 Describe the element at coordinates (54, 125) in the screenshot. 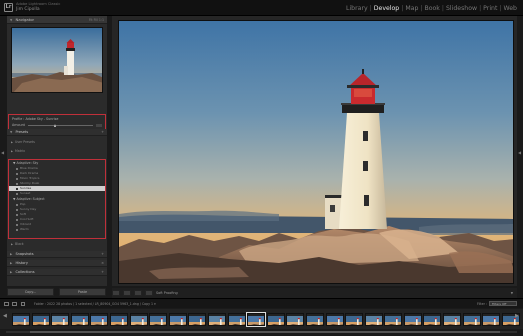

I see `amount-slider-knob` at that location.